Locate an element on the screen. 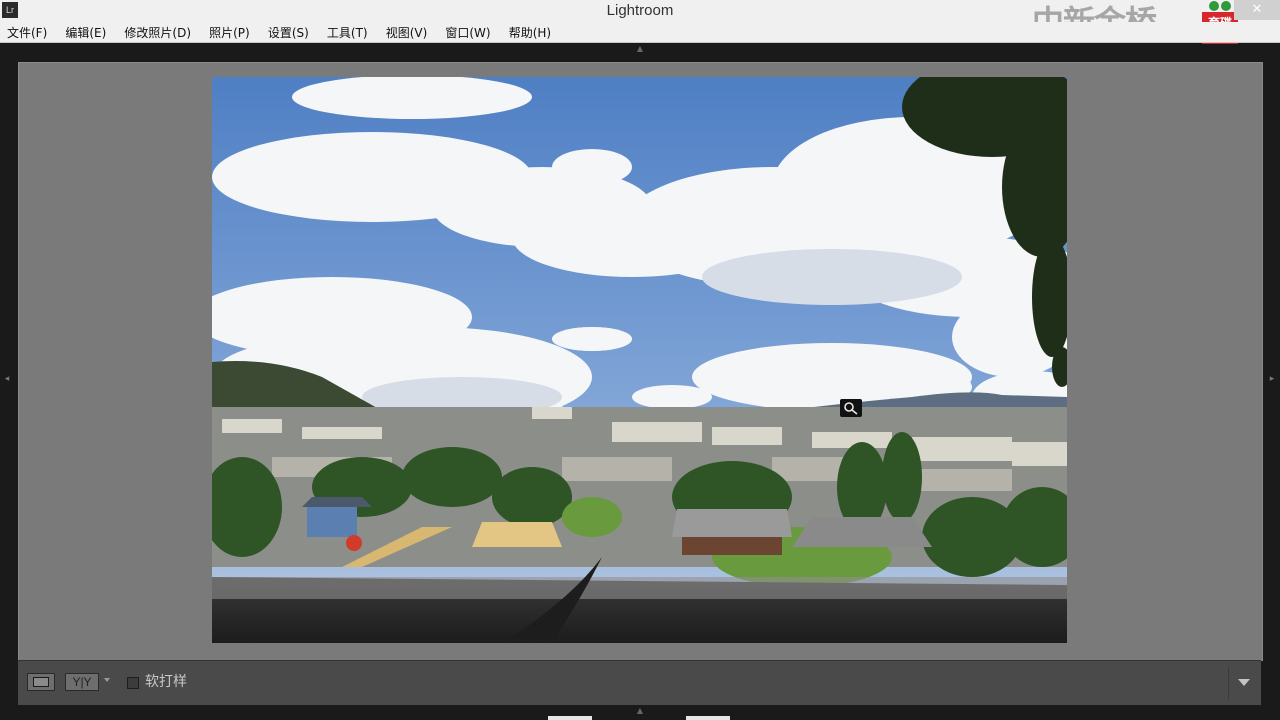 Image resolution: width=1280 pixels, height=720 pixels. softproof-label: 软打样 is located at coordinates (166, 682).